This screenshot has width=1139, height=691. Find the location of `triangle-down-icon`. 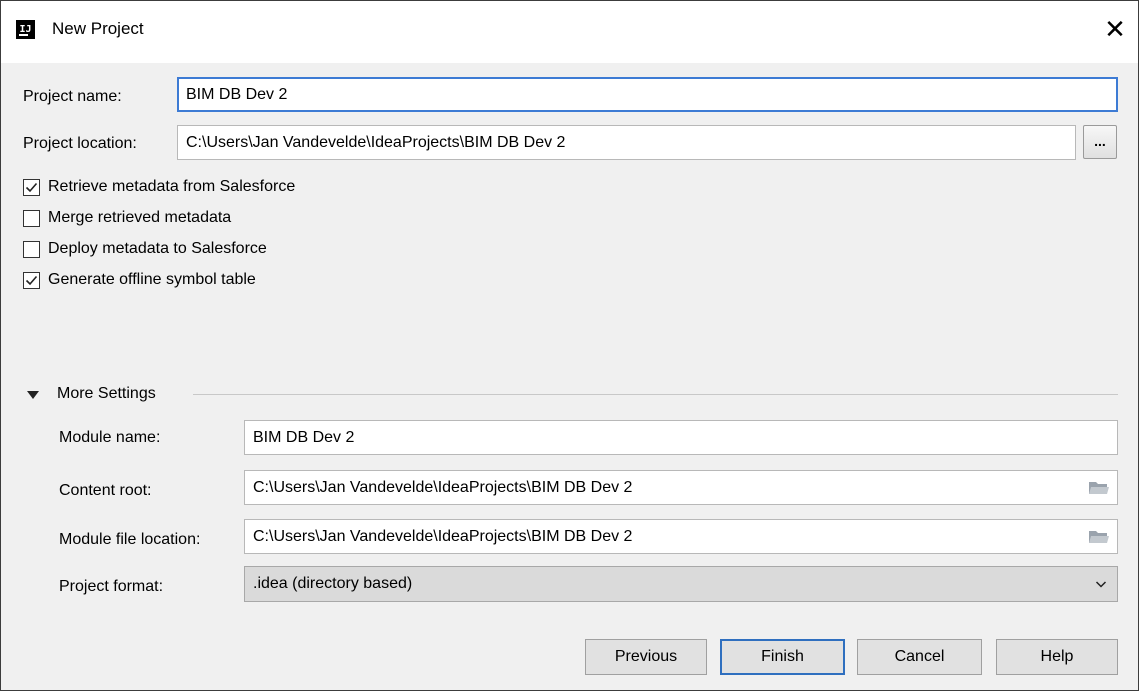

triangle-down-icon is located at coordinates (33, 394).